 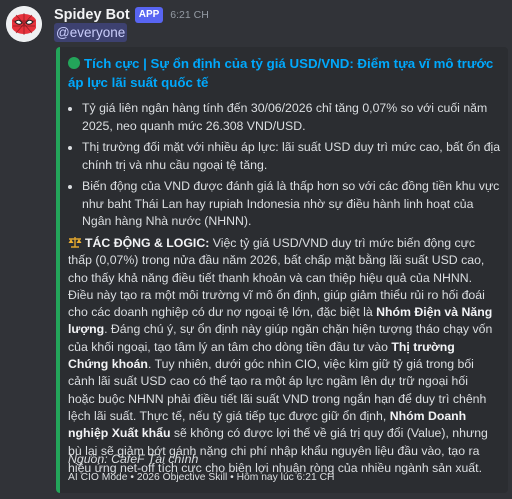 What do you see at coordinates (133, 459) in the screenshot?
I see `source-line: Nguồn: CafeF Tài chính` at bounding box center [133, 459].